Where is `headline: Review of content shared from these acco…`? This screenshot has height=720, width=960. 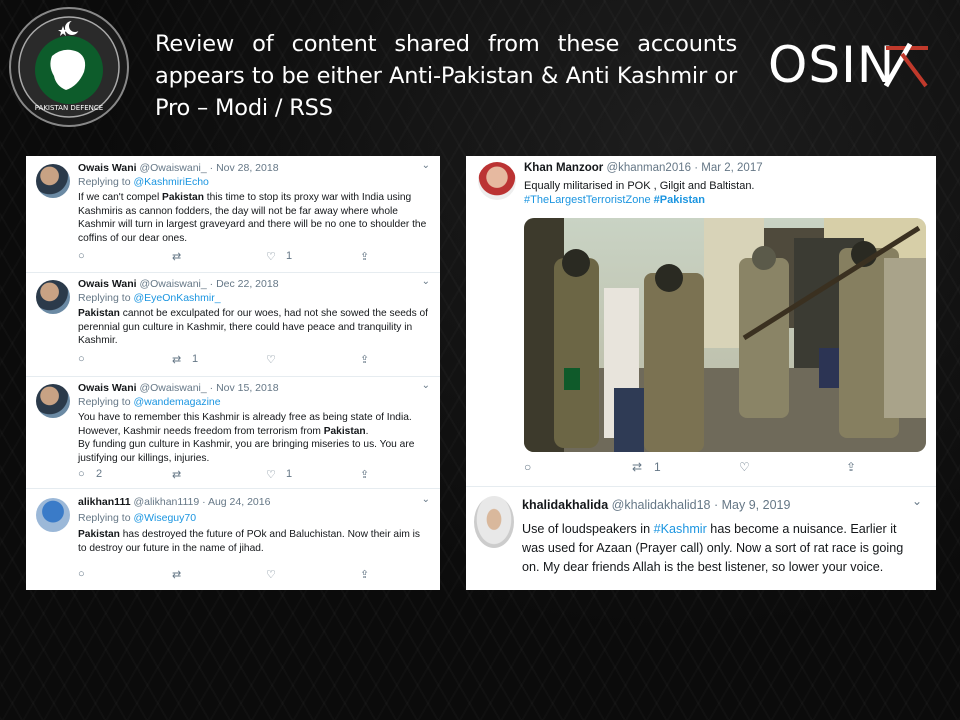 headline: Review of content shared from these acco… is located at coordinates (446, 76).